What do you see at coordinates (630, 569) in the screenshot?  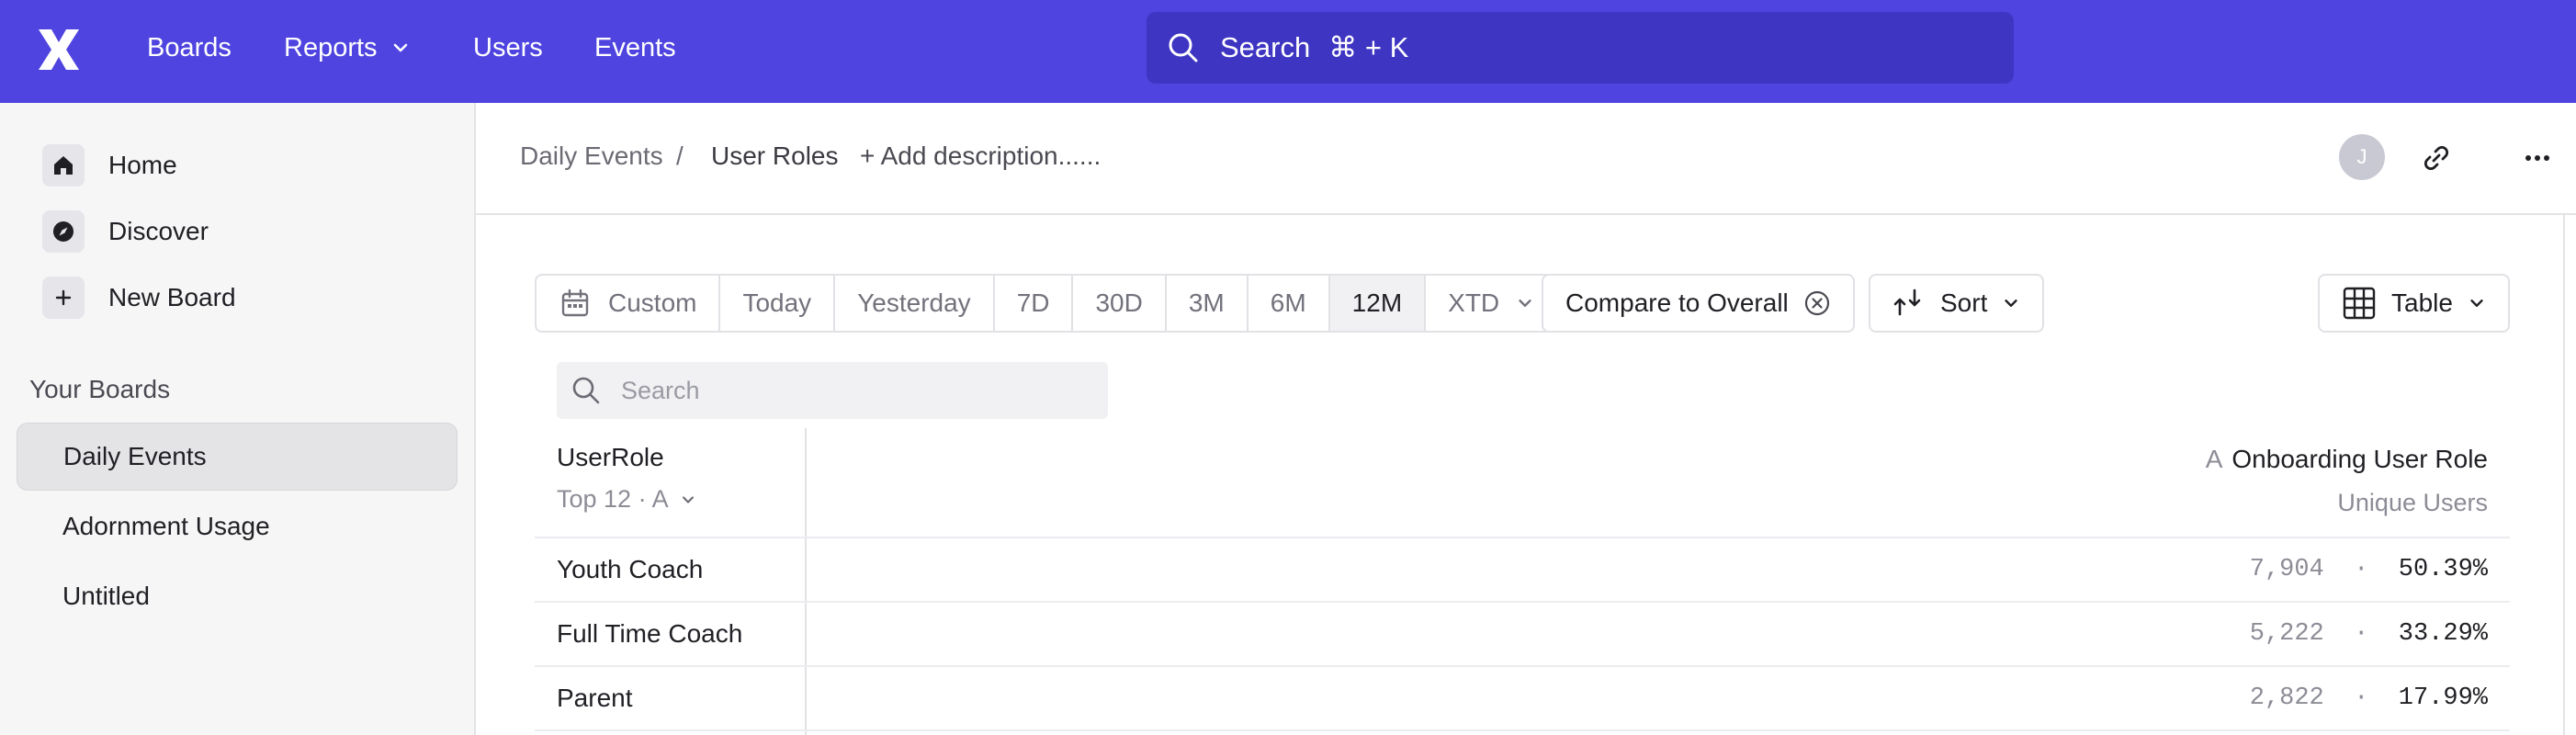 I see `table-row-label: Youth Coach` at bounding box center [630, 569].